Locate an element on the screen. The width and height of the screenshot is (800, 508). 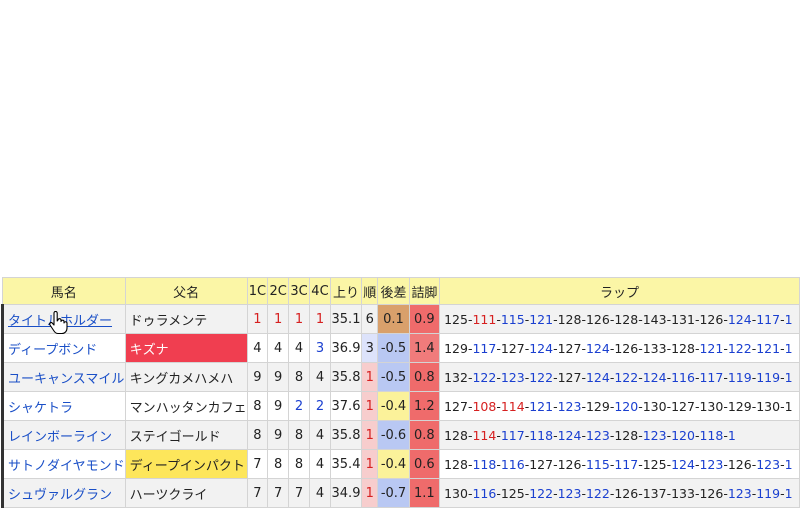
header-sire: 父名 is located at coordinates (186, 291).